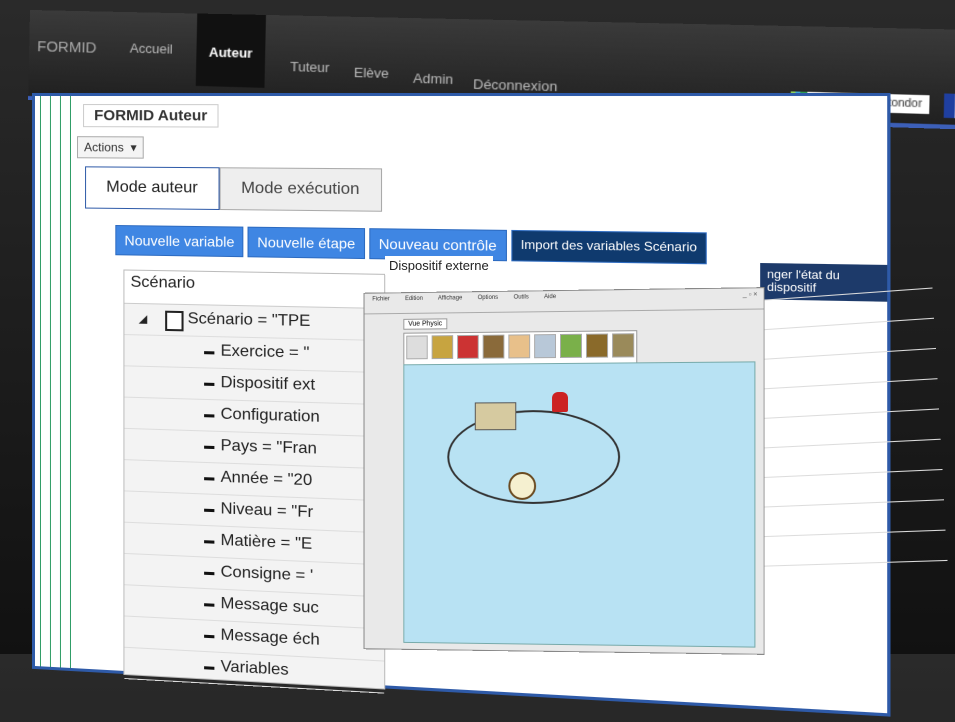 The height and width of the screenshot is (722, 955). Describe the element at coordinates (425, 324) in the screenshot. I see `view-label: Vue Physic` at that location.